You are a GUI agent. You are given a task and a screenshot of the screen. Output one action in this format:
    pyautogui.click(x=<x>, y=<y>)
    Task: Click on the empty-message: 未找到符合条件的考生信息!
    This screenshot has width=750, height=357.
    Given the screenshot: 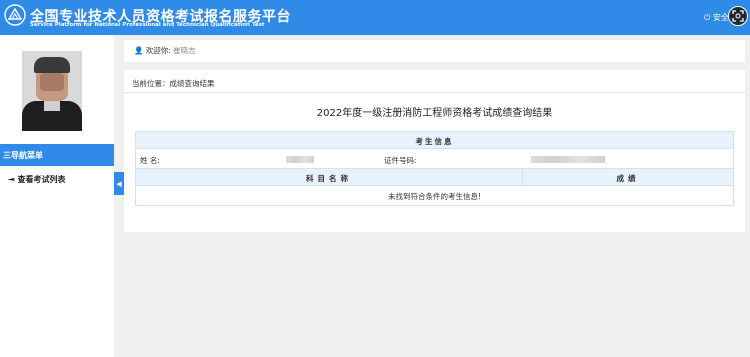 What is the action you would take?
    pyautogui.click(x=434, y=196)
    